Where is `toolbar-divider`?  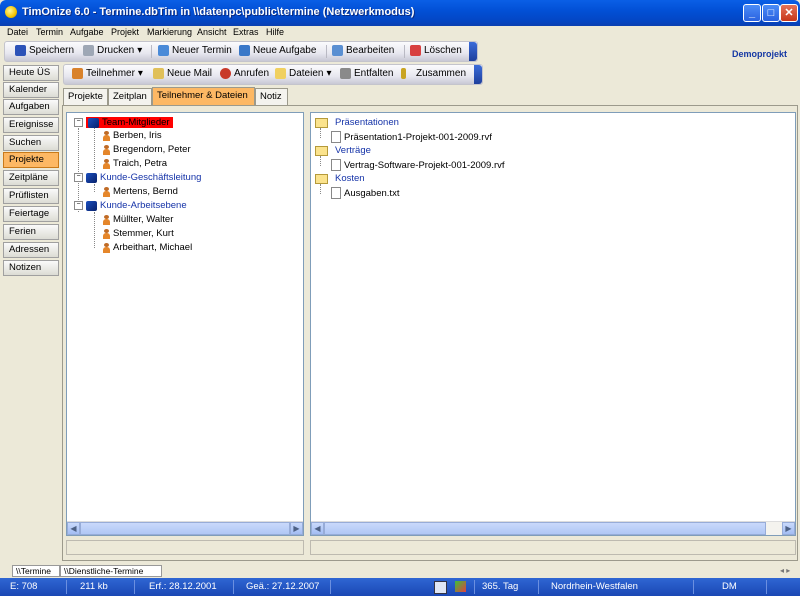
toolbar-divider is located at coordinates (326, 51).